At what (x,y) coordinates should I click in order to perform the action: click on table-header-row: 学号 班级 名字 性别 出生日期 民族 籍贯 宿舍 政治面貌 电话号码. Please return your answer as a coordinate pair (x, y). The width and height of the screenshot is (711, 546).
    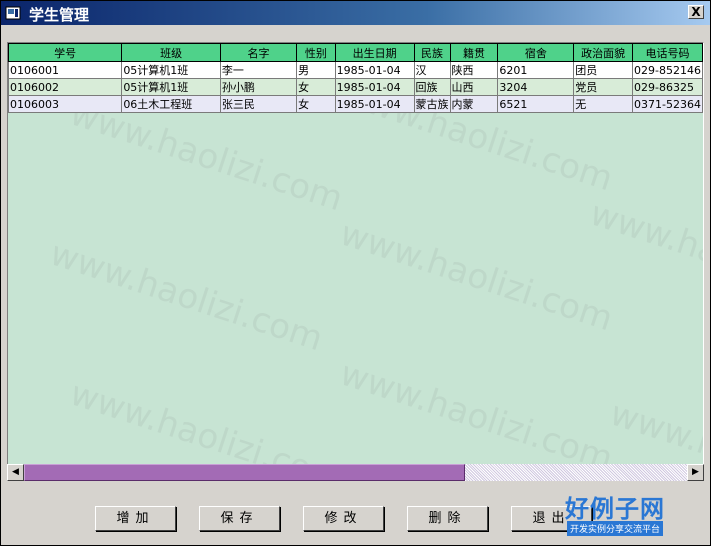
    Looking at the image, I should click on (355, 52).